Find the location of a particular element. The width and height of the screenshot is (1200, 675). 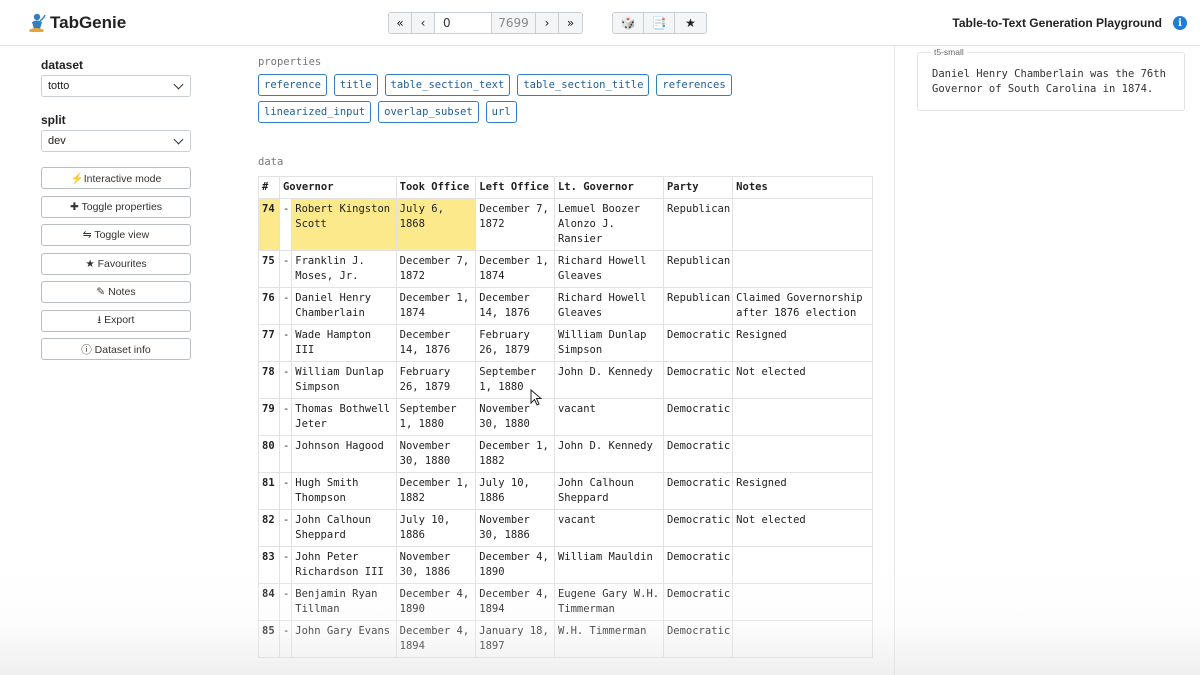

table-cell-lt: vacant is located at coordinates (608, 528).